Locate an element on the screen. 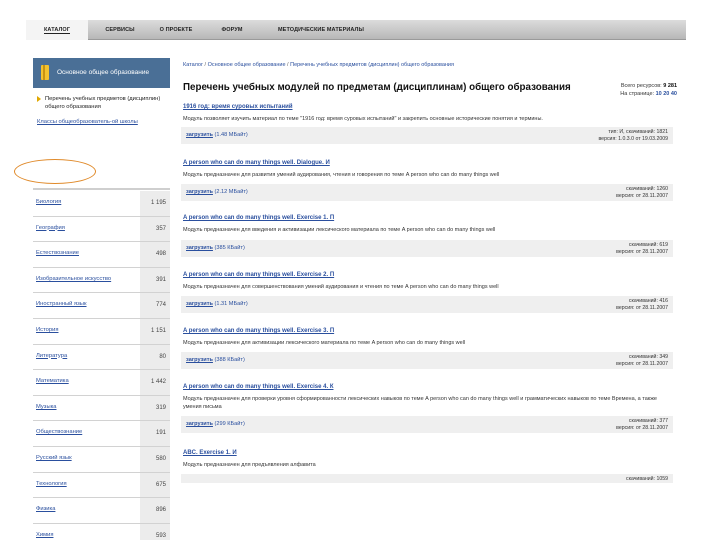 Image resolution: width=720 pixels, height=540 pixels. subject-name: Изобразительное искусство is located at coordinates (73, 279).